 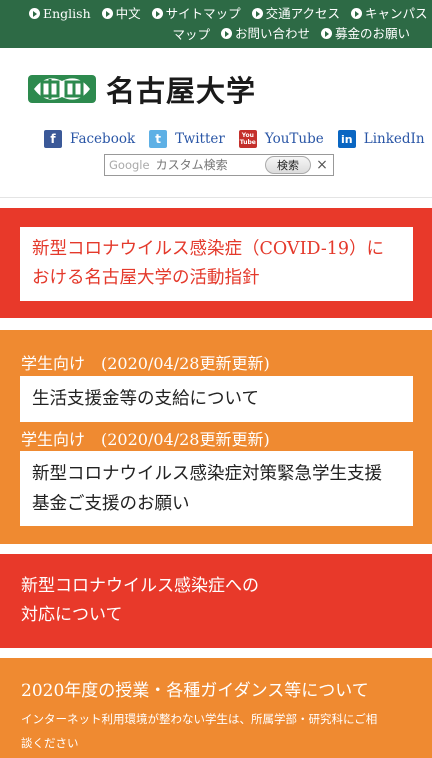 What do you see at coordinates (208, 249) in the screenshot?
I see `covid-guideline-line-1: 新型コロナウイルス感染症（COVID-19）に` at bounding box center [208, 249].